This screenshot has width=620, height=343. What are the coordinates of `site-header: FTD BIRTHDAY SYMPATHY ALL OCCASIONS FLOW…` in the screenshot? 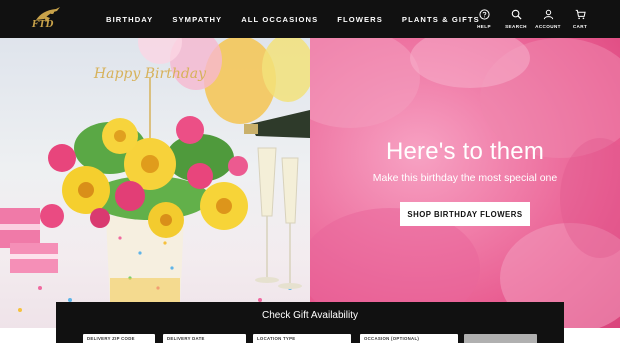 It's located at (310, 19).